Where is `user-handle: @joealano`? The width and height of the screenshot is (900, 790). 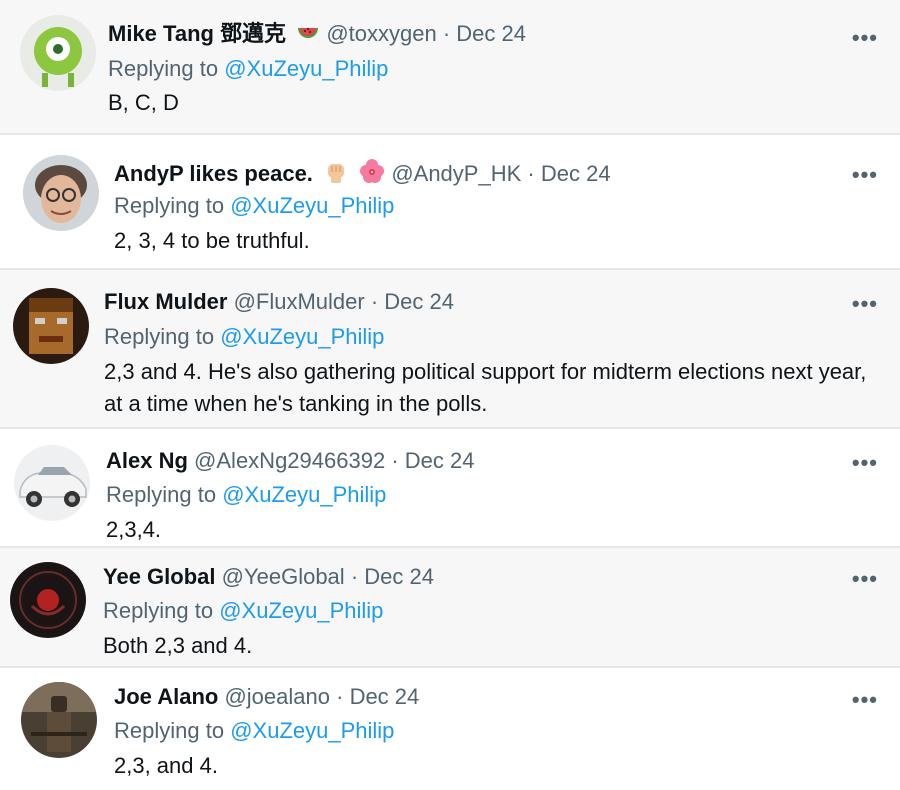
user-handle: @joealano is located at coordinates (277, 696).